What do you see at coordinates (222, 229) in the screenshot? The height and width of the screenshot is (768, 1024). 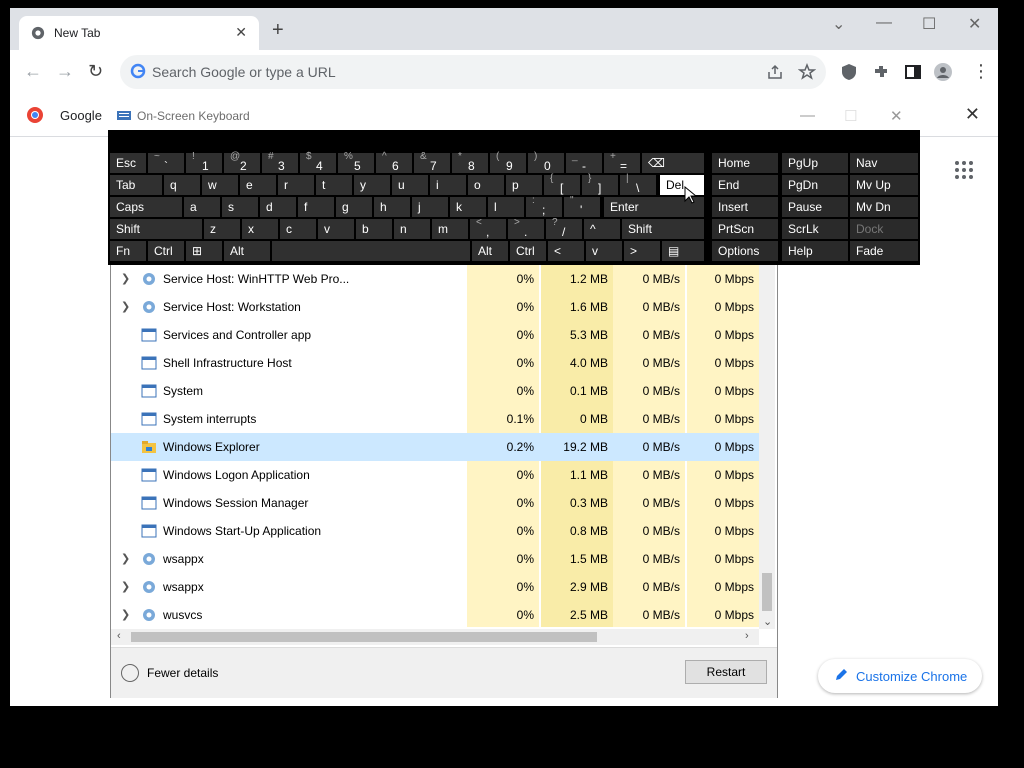 I see `key-3-1: z` at bounding box center [222, 229].